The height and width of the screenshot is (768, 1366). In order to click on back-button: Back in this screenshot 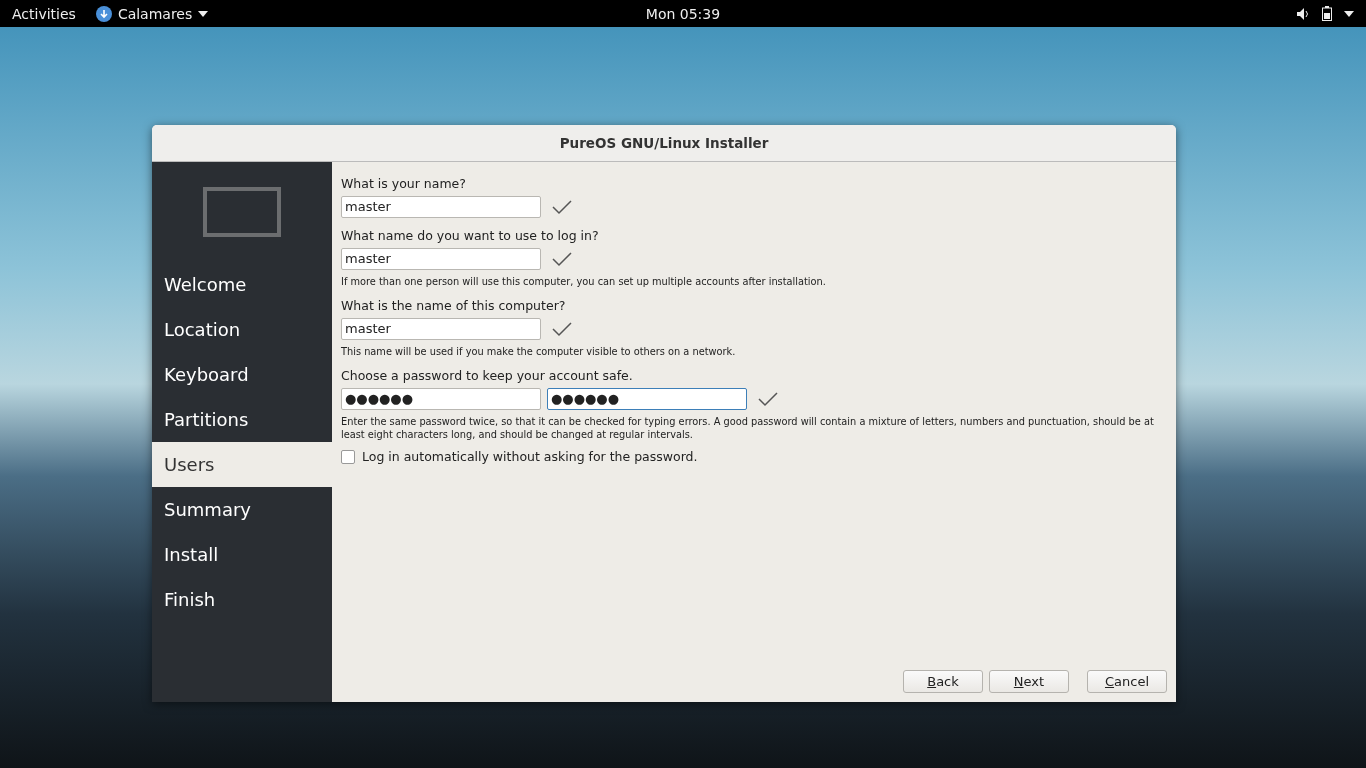, I will do `click(943, 681)`.